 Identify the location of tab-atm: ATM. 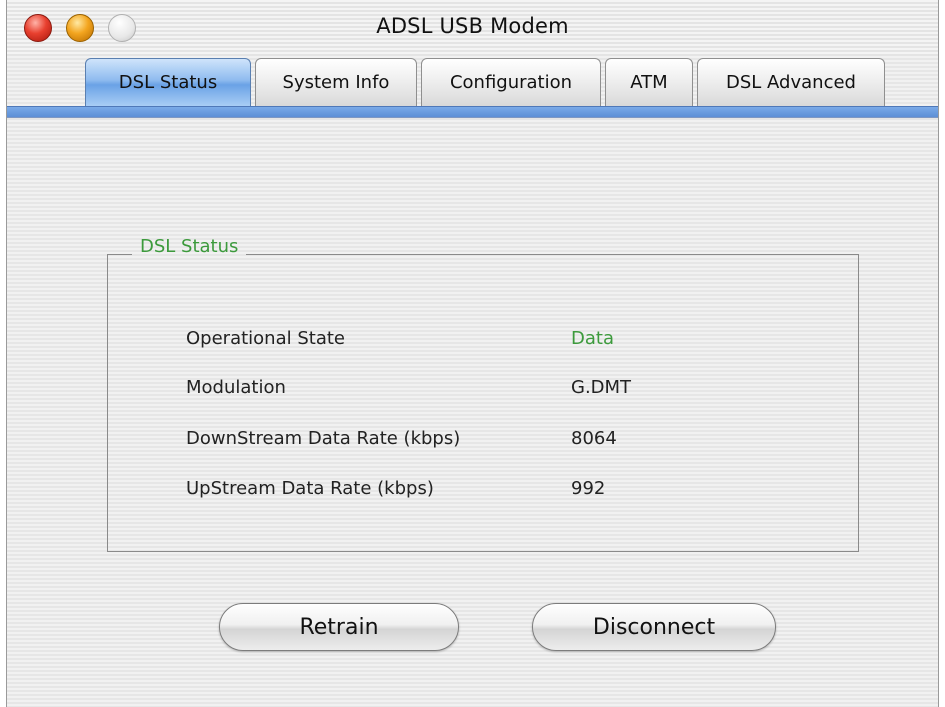
(649, 82).